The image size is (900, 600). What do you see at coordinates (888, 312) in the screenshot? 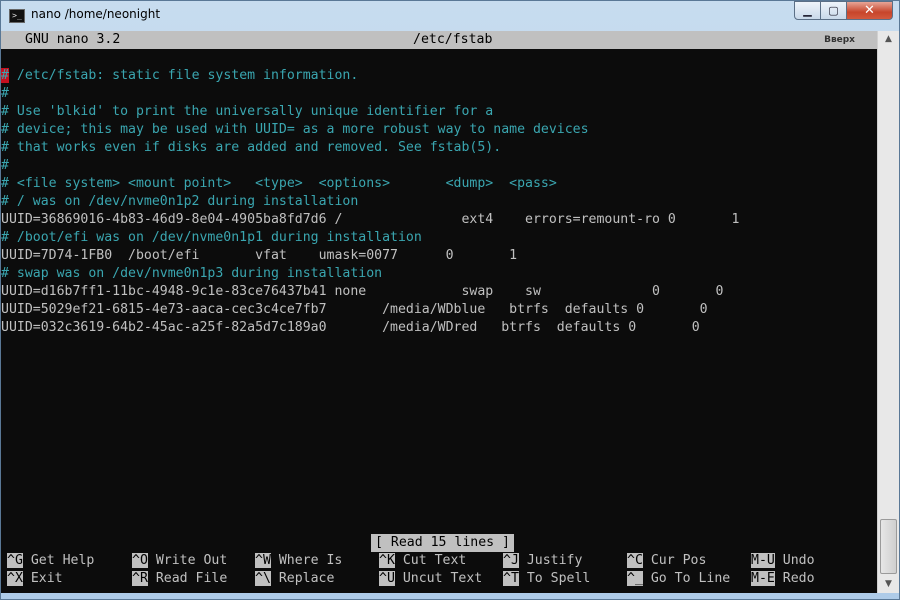
I see `vertical-scrollbar: ▲ ▼` at bounding box center [888, 312].